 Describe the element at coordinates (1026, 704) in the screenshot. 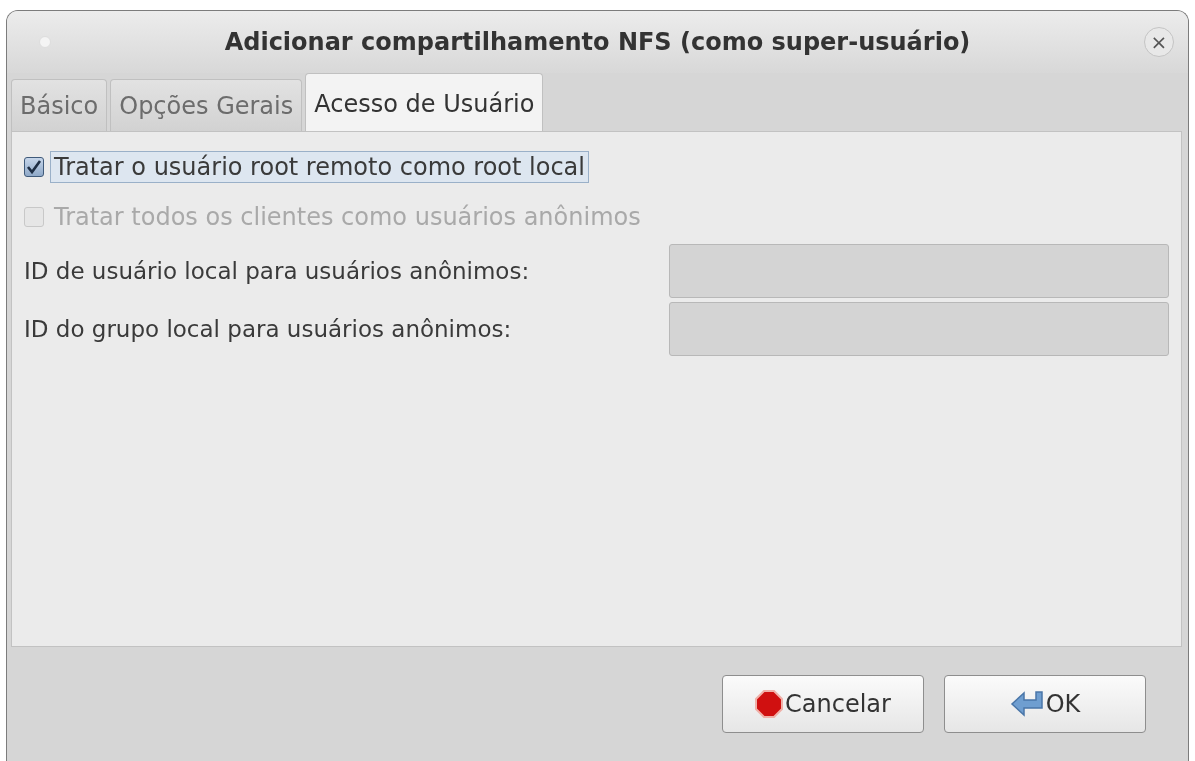

I see `return-arrow-icon` at that location.